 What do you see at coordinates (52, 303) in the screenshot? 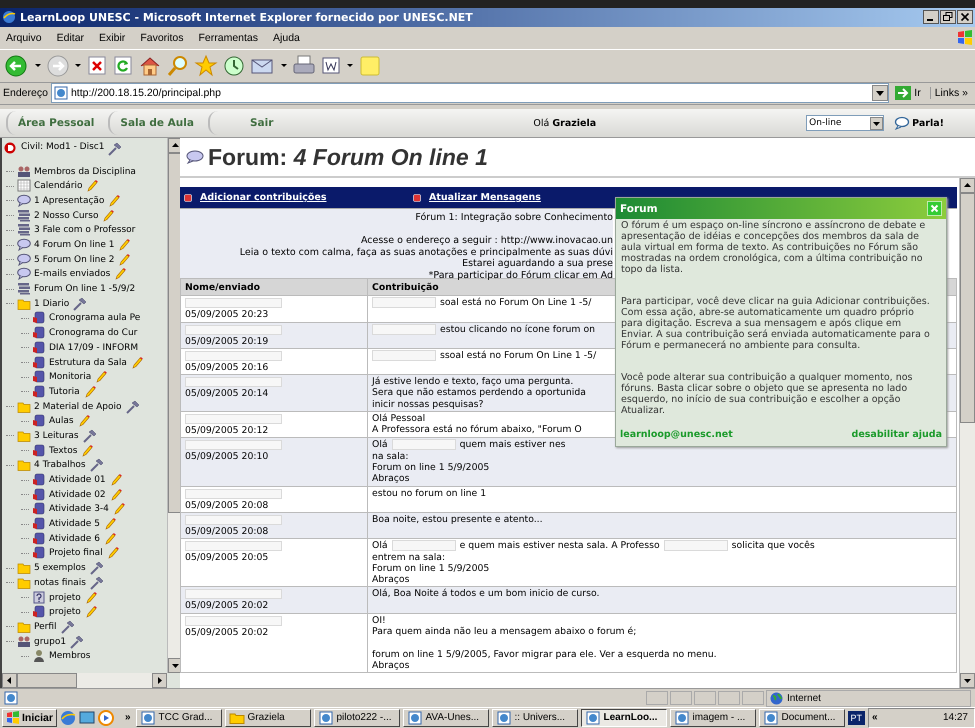
I see `tree-link: 1 Diario` at bounding box center [52, 303].